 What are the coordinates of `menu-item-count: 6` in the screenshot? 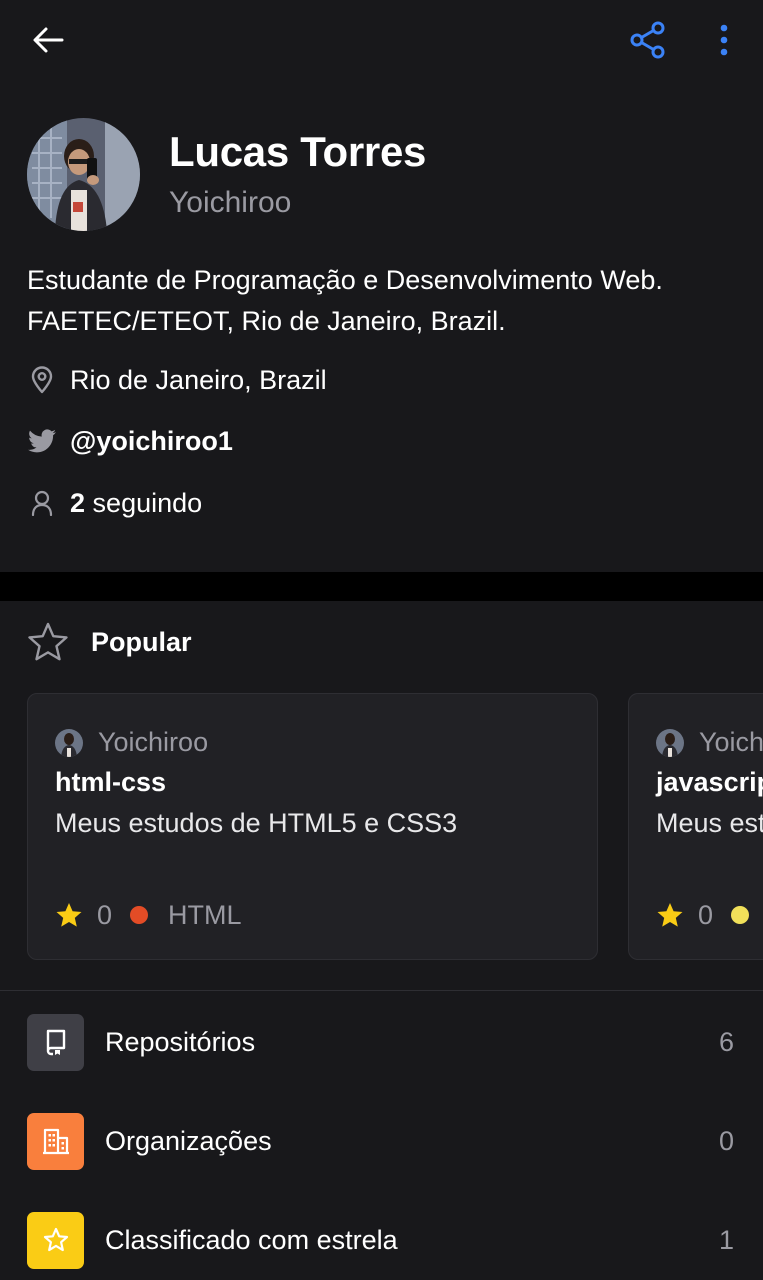 It's located at (726, 1041).